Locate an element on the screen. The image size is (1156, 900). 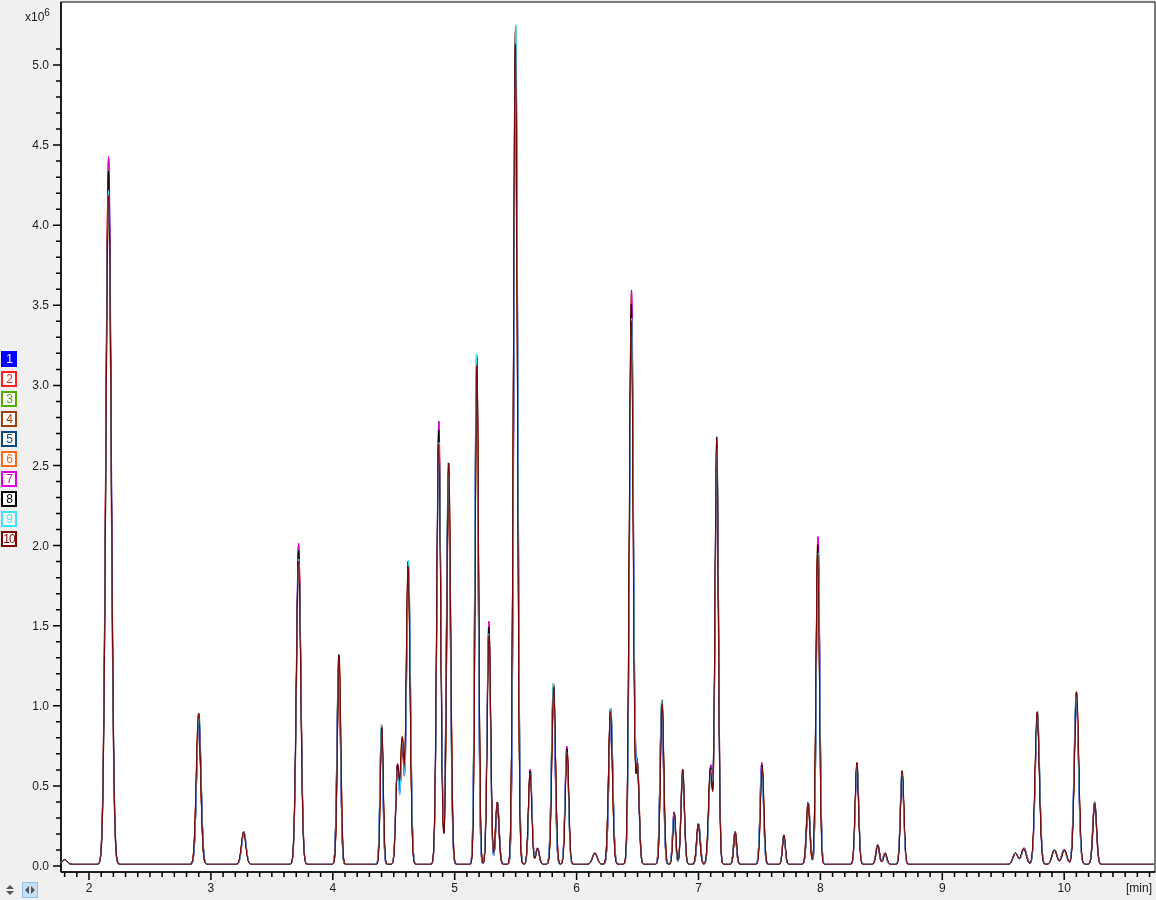
y-tick-label: 4.5 is located at coordinates (40, 145).